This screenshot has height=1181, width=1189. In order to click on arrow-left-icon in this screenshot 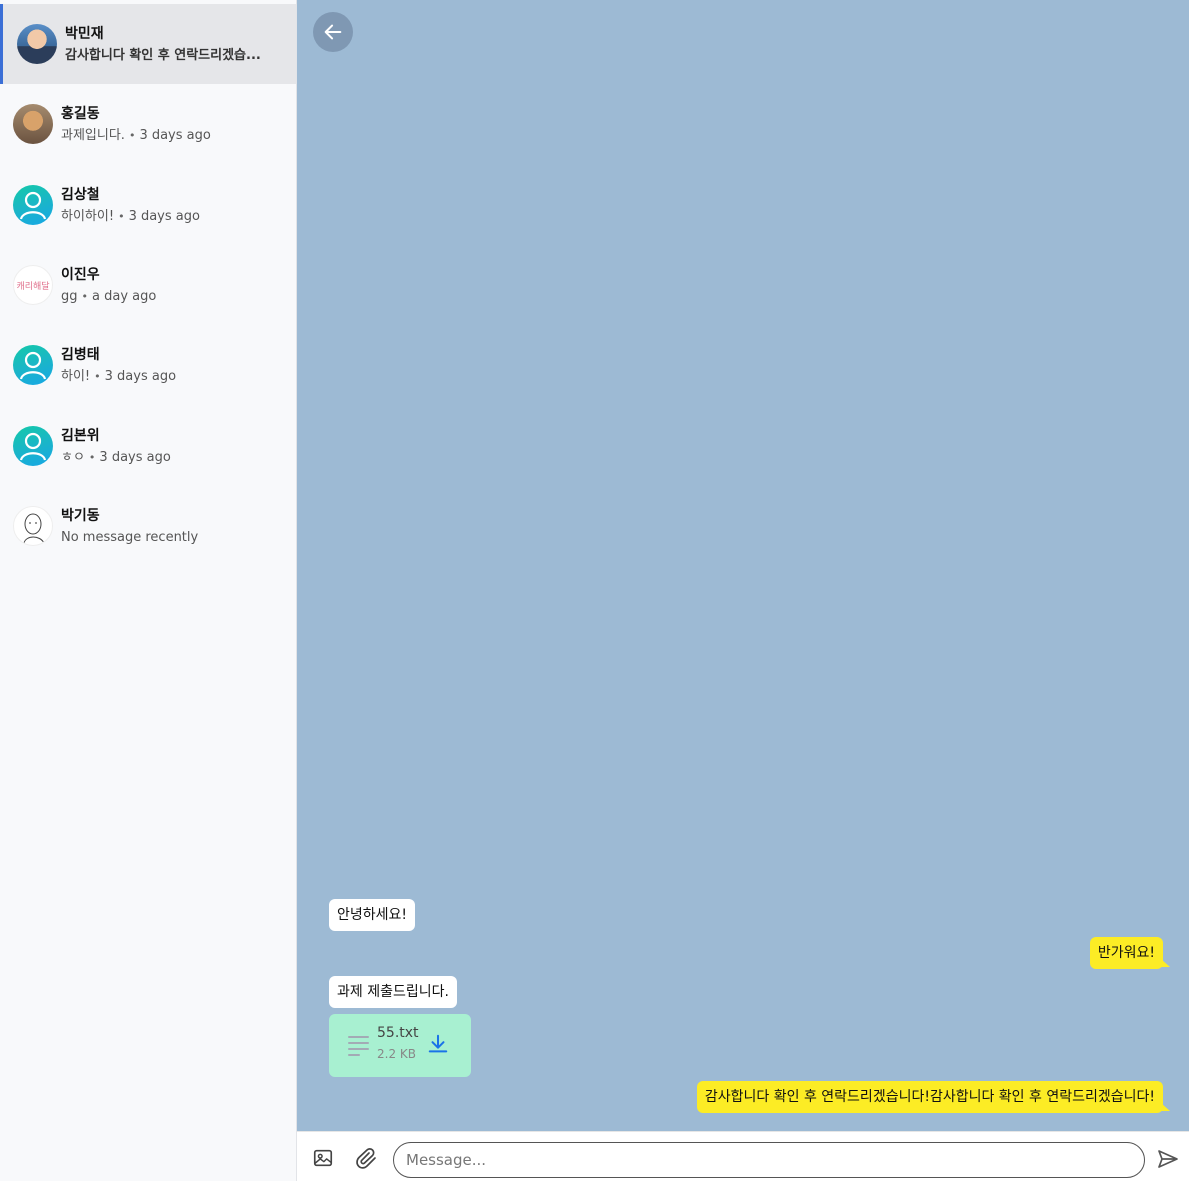, I will do `click(333, 32)`.